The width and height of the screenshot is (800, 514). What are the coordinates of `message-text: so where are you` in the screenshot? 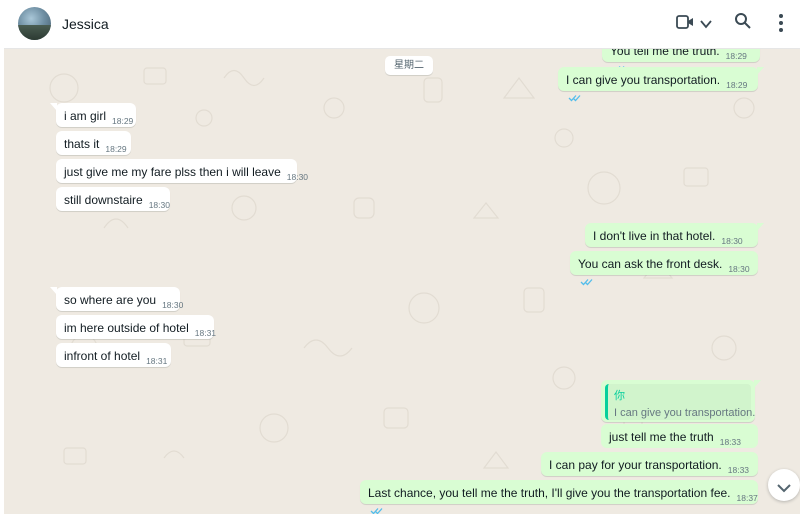 It's located at (110, 300).